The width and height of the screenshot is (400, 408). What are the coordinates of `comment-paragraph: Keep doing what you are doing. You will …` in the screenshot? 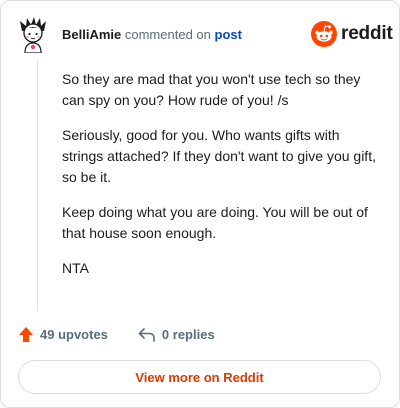 It's located at (215, 222).